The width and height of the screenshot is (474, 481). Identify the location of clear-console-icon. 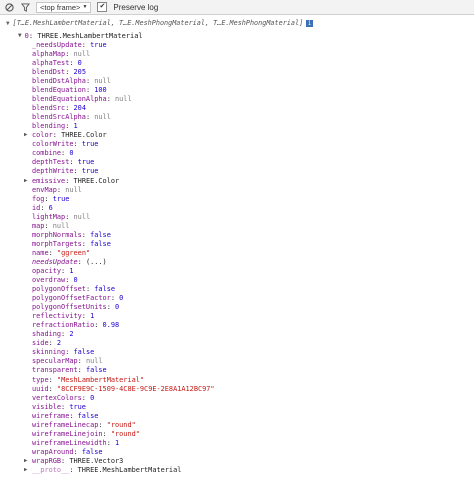
(9, 7).